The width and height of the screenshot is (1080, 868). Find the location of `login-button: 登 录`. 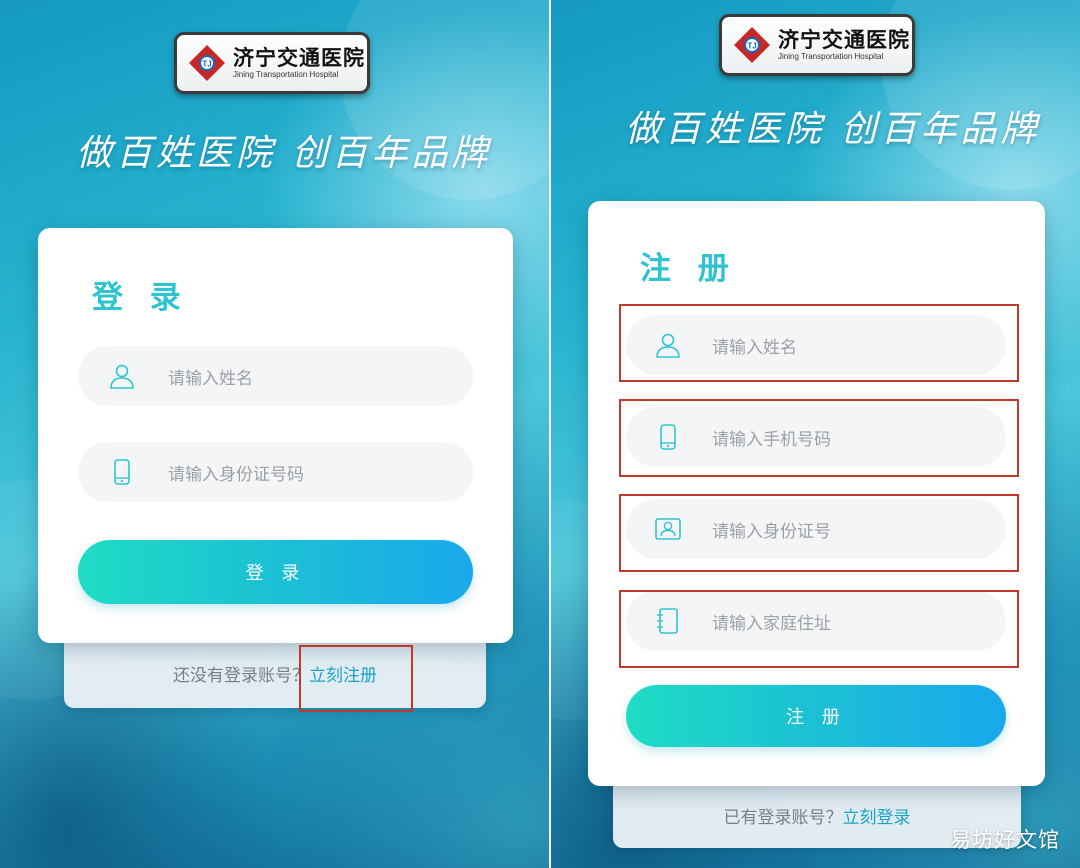

login-button: 登 录 is located at coordinates (275, 572).